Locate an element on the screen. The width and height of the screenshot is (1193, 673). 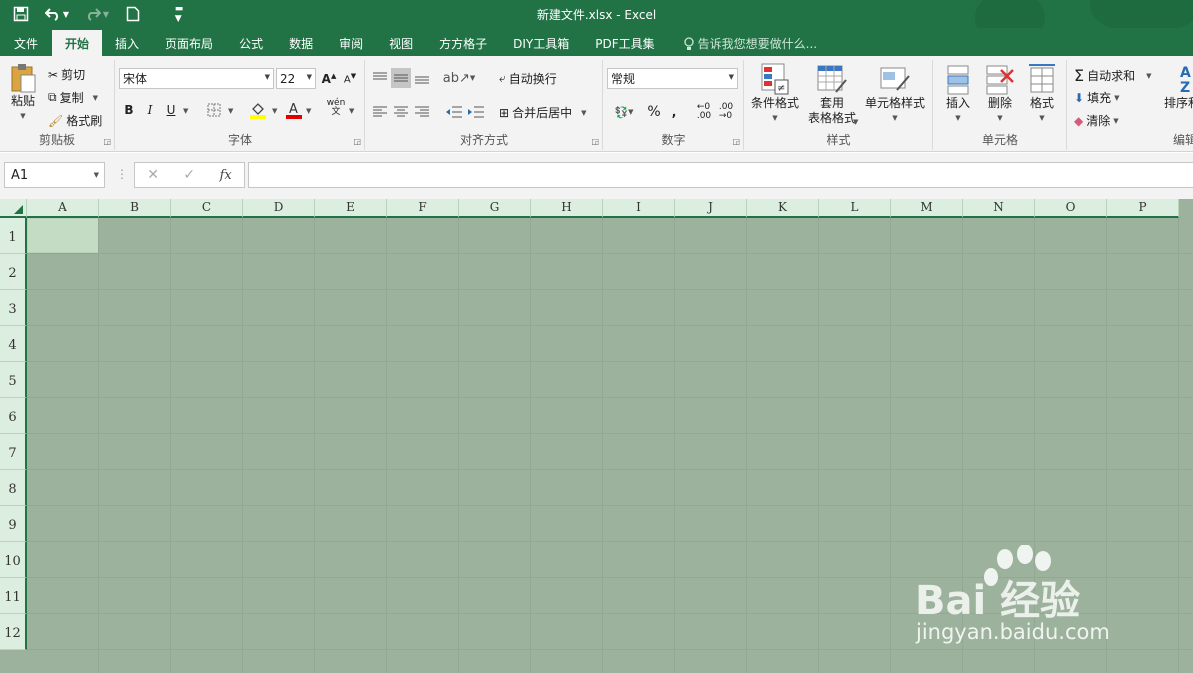
row-header-2: 2 is located at coordinates (13, 272).